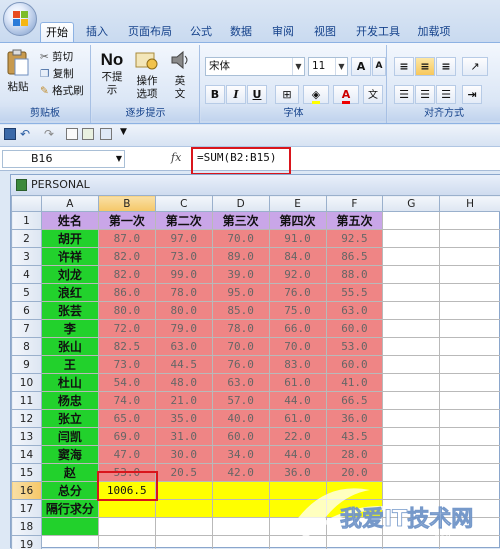 This screenshot has height=549, width=500. Describe the element at coordinates (183, 437) in the screenshot. I see `score-cell: 31.0` at that location.